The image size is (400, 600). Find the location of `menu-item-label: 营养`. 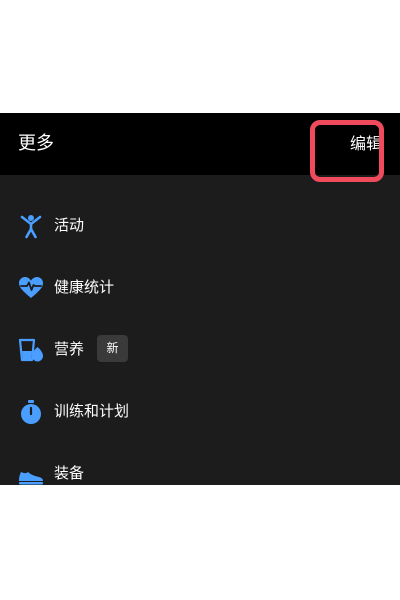

menu-item-label: 营养 is located at coordinates (69, 349).